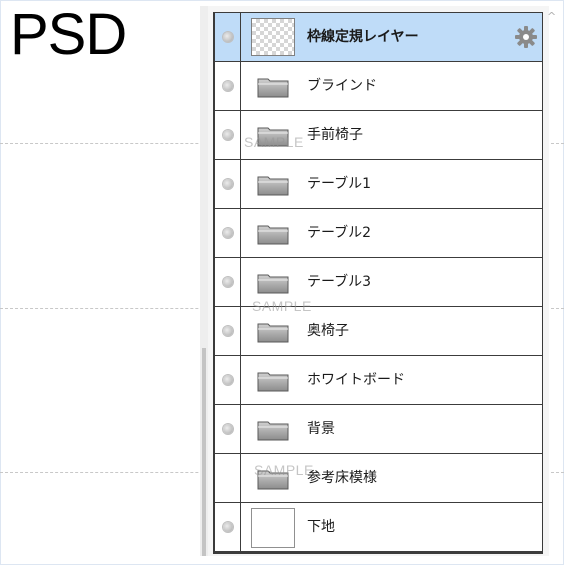 The width and height of the screenshot is (564, 565). What do you see at coordinates (335, 135) in the screenshot?
I see `layer-name: 手前椅子` at bounding box center [335, 135].